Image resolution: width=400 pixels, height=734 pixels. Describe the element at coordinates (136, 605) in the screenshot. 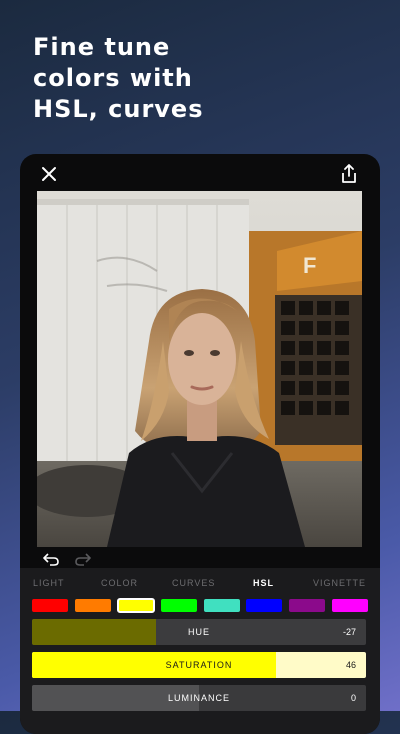

I see `swatch-yellow` at that location.